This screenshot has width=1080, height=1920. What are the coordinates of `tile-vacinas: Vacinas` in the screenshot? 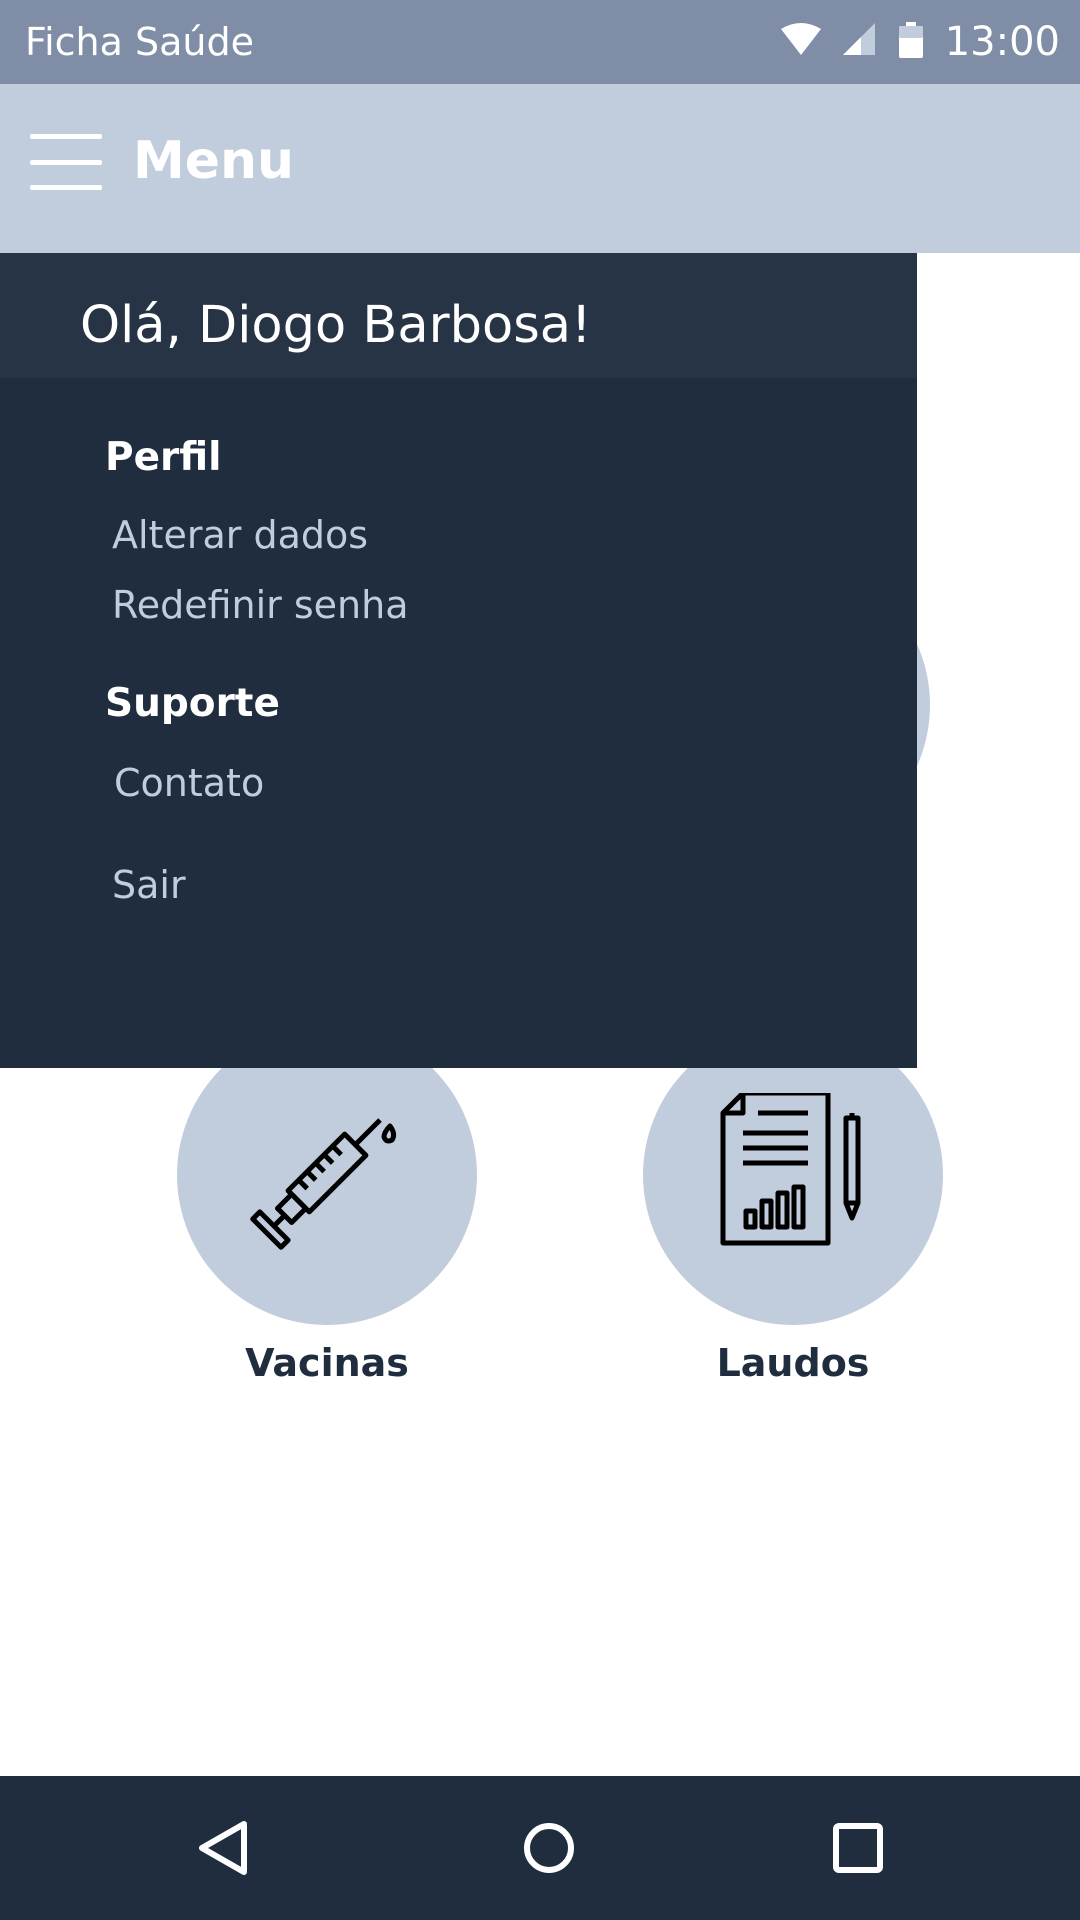 It's located at (327, 1205).